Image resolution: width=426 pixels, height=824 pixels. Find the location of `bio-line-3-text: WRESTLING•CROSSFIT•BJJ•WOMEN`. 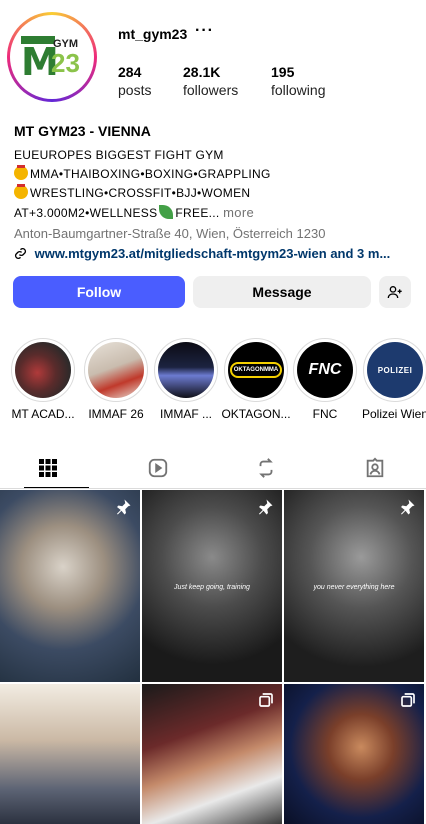

bio-line-3-text: WRESTLING•CROSSFIT•BJJ•WOMEN is located at coordinates (140, 193).